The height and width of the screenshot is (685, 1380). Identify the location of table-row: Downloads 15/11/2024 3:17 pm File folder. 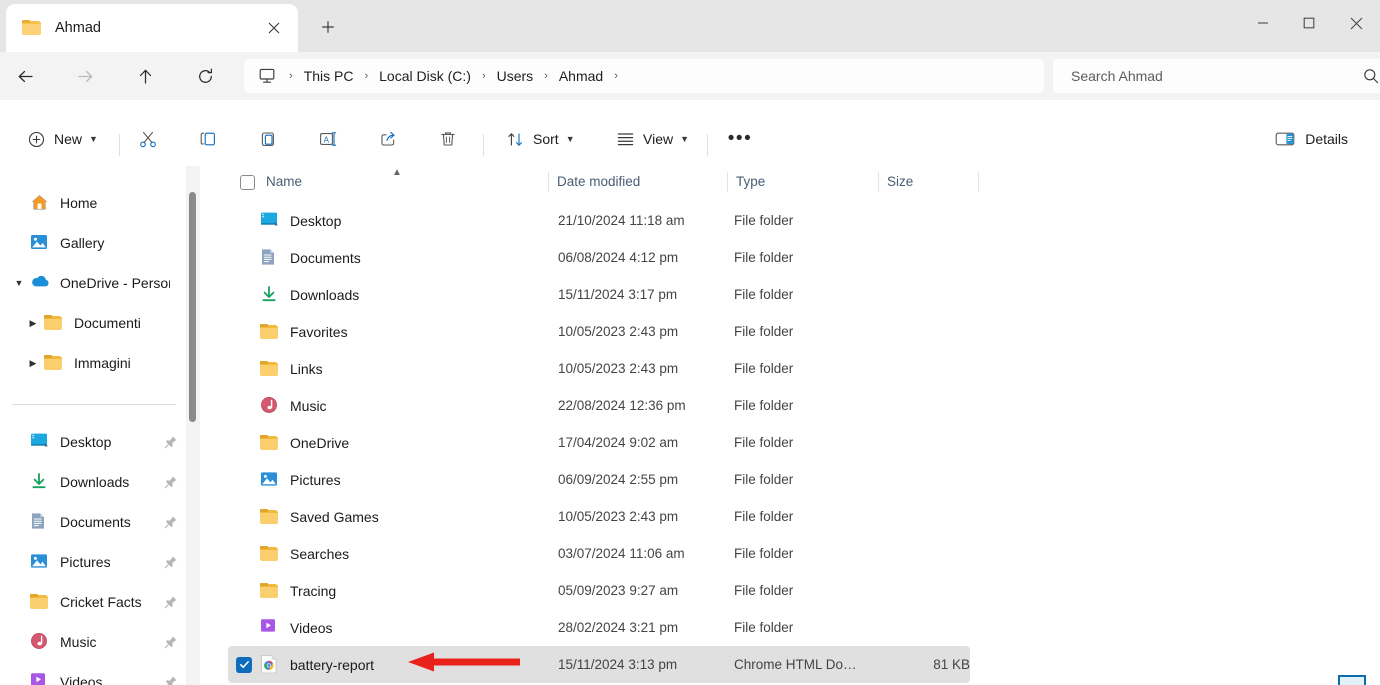
(599, 294).